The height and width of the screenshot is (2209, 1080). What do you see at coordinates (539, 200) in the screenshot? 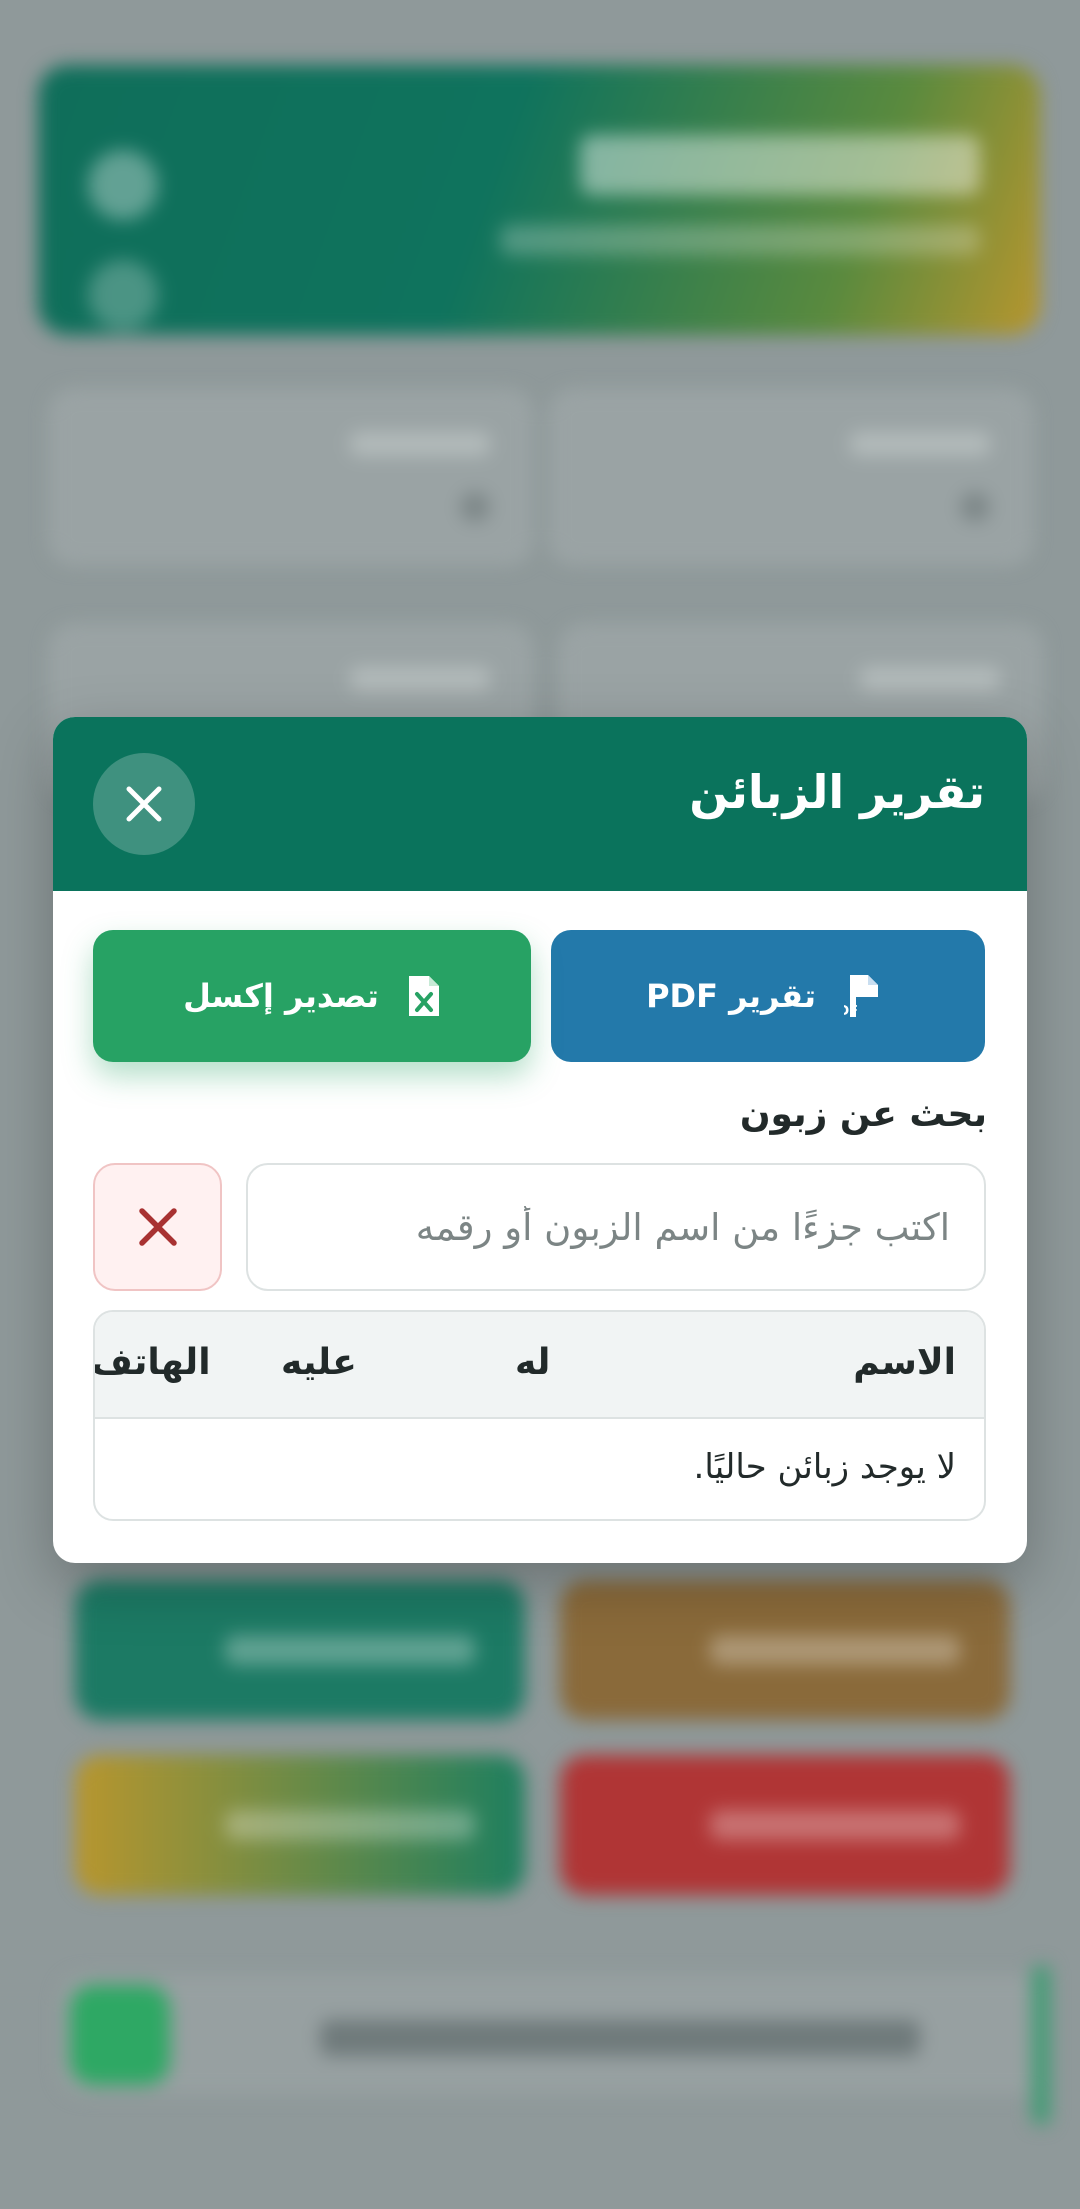
I see `background-header` at bounding box center [539, 200].